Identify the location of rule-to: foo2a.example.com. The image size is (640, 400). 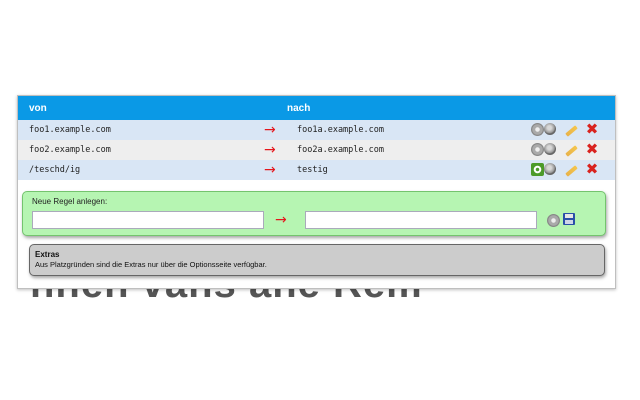
(340, 150).